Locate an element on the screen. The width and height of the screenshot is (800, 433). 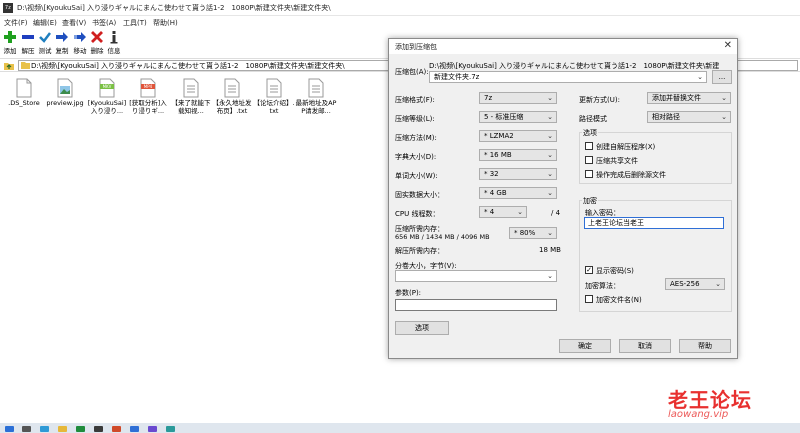
minus-icon is located at coordinates (28, 37).